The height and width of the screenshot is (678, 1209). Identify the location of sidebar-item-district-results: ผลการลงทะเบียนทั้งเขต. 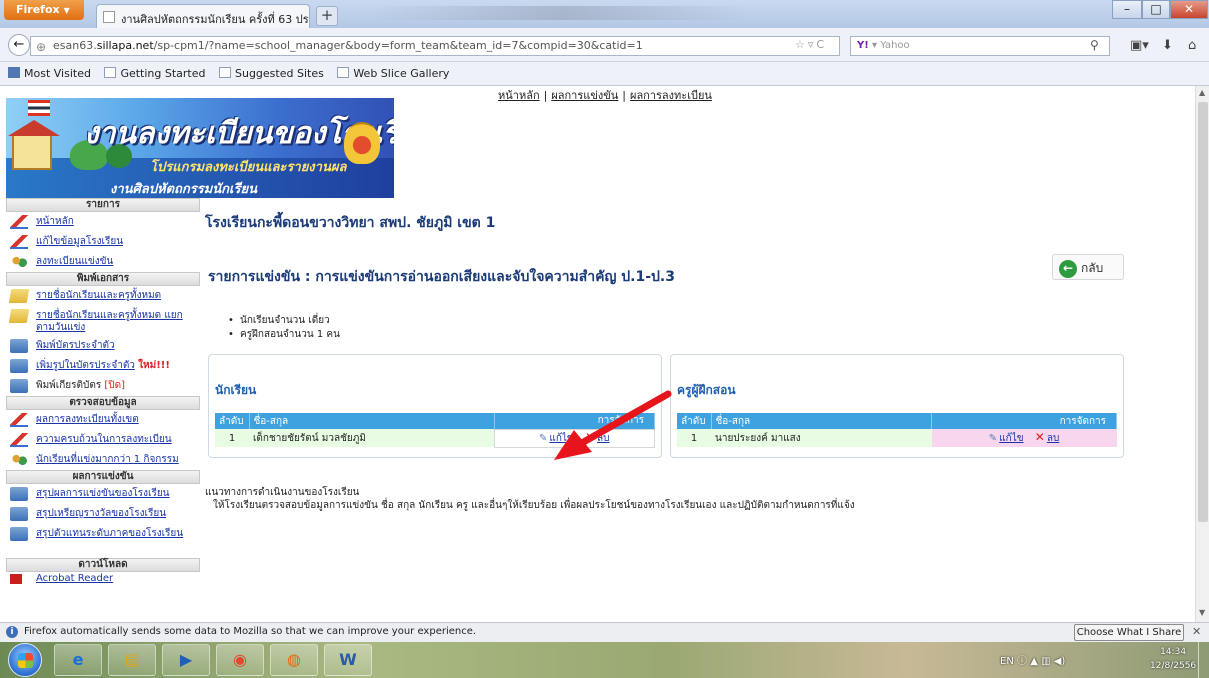
(103, 420).